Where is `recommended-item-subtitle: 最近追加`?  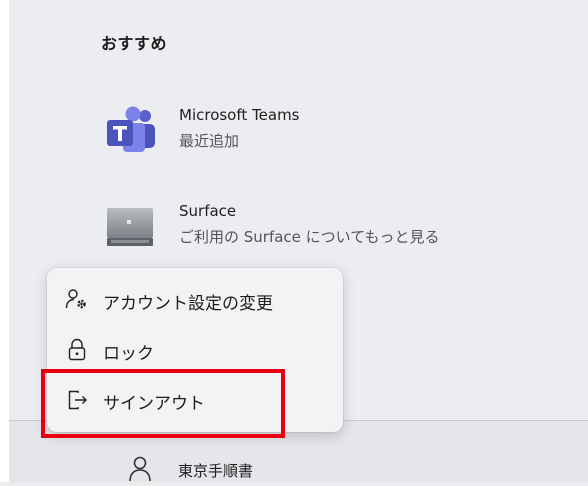 recommended-item-subtitle: 最近追加 is located at coordinates (209, 141).